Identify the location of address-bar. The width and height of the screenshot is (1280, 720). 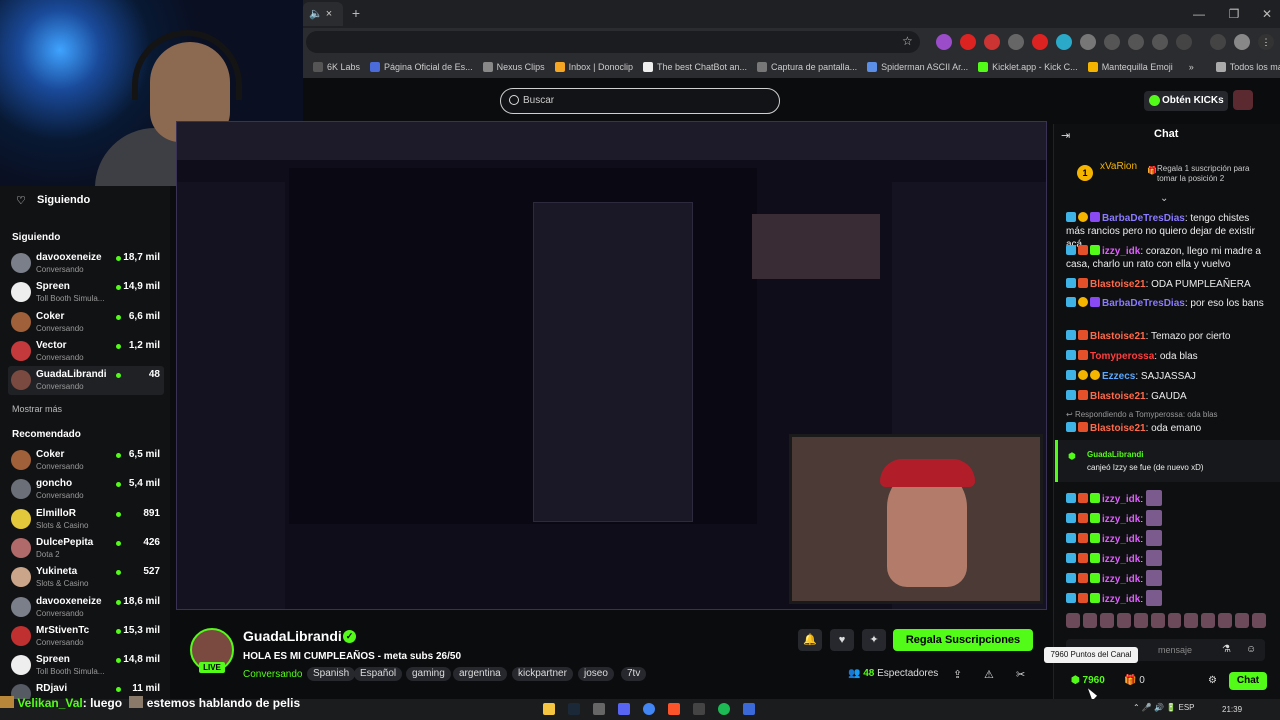
(613, 42).